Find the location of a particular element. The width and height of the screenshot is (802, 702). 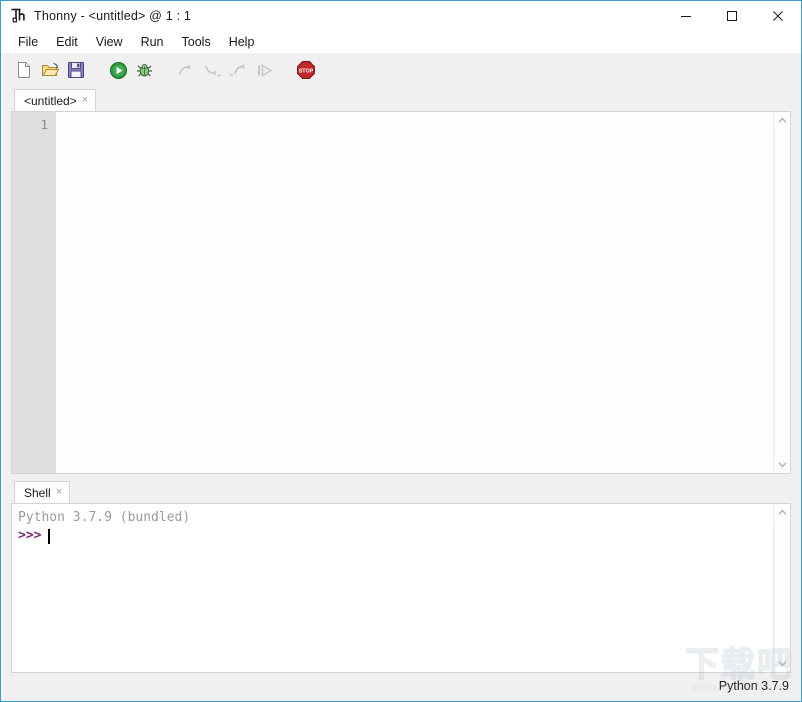

svg-text: STOP is located at coordinates (306, 72).